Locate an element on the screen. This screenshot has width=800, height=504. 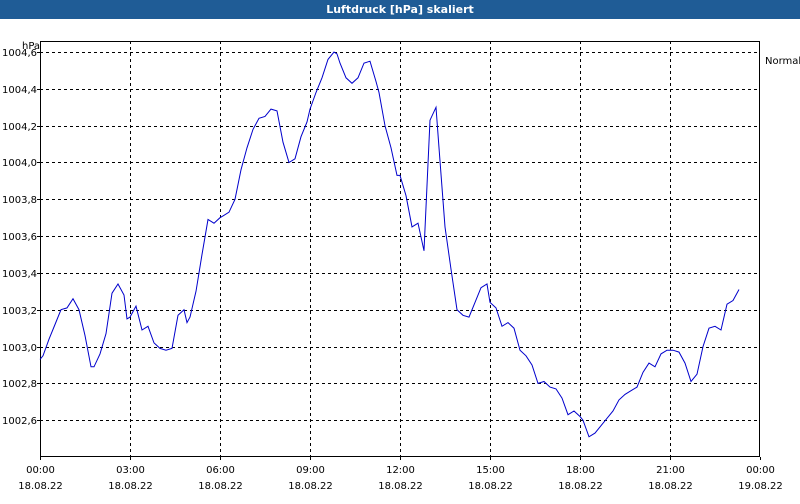
x-tick-time-label: 06:00 is located at coordinates (220, 470).